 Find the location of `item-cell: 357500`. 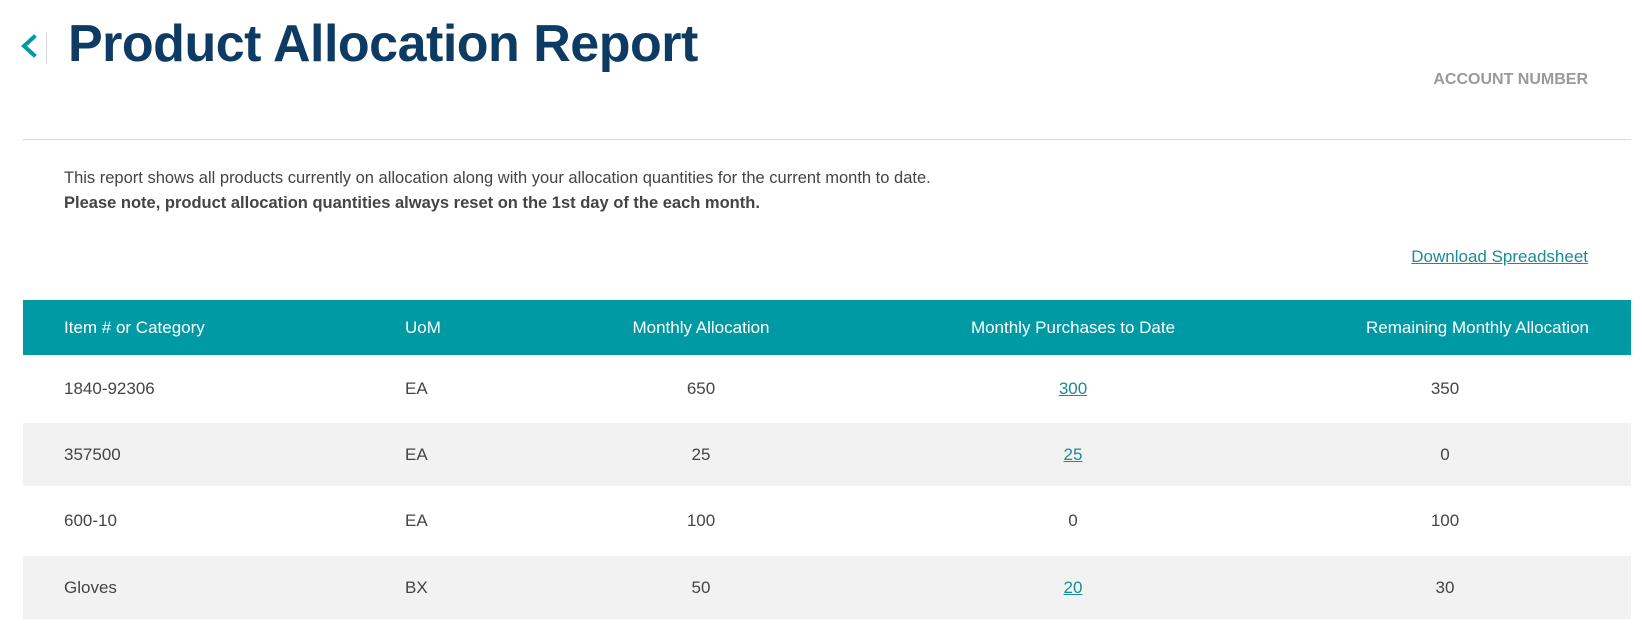

item-cell: 357500 is located at coordinates (198, 454).